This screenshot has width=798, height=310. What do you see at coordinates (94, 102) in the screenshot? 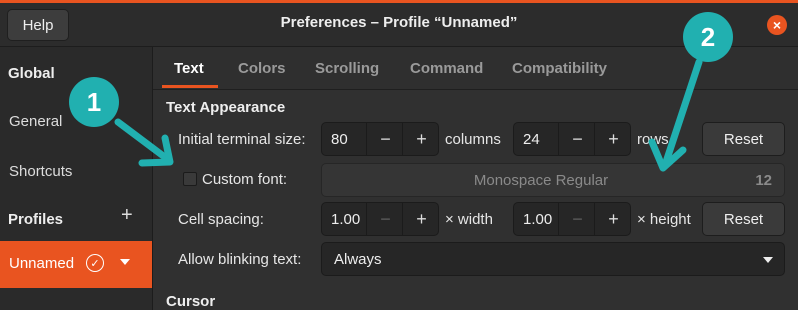
I see `annotation-callout-1: 1` at bounding box center [94, 102].